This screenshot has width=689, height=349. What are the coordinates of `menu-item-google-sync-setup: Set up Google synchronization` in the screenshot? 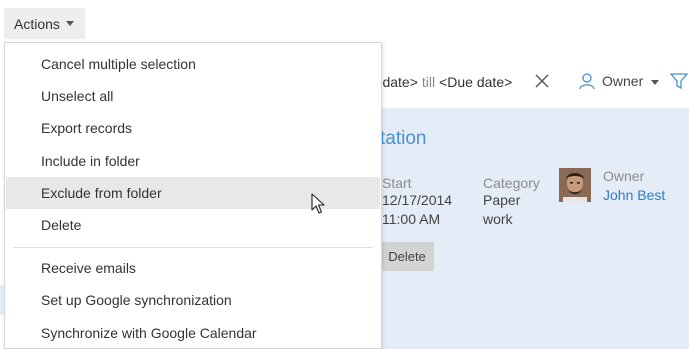 It's located at (193, 300).